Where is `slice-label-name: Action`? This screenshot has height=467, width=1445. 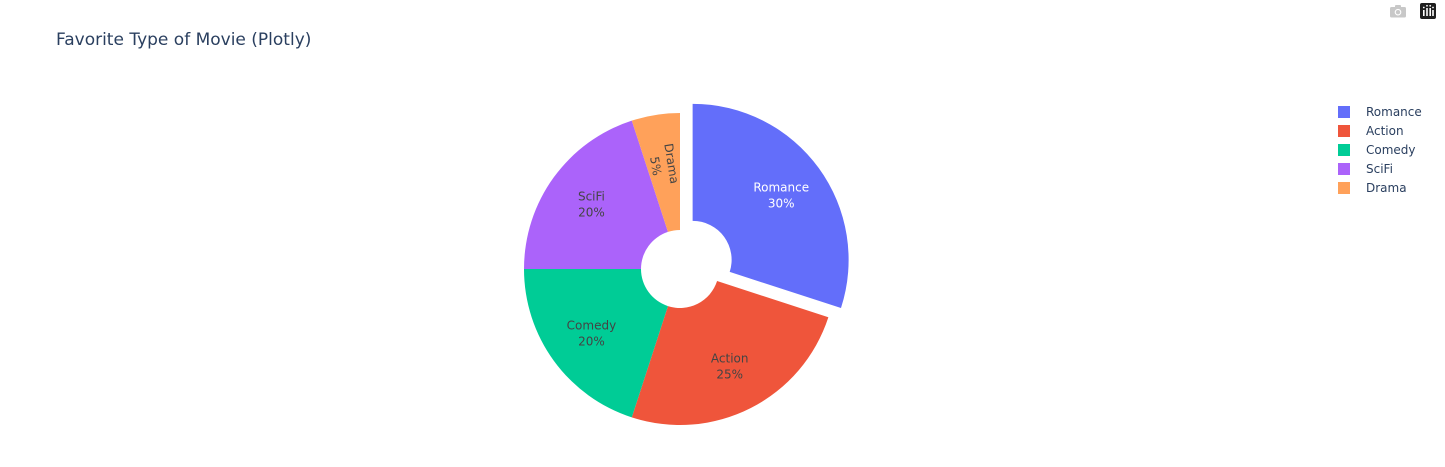
slice-label-name: Action is located at coordinates (730, 359).